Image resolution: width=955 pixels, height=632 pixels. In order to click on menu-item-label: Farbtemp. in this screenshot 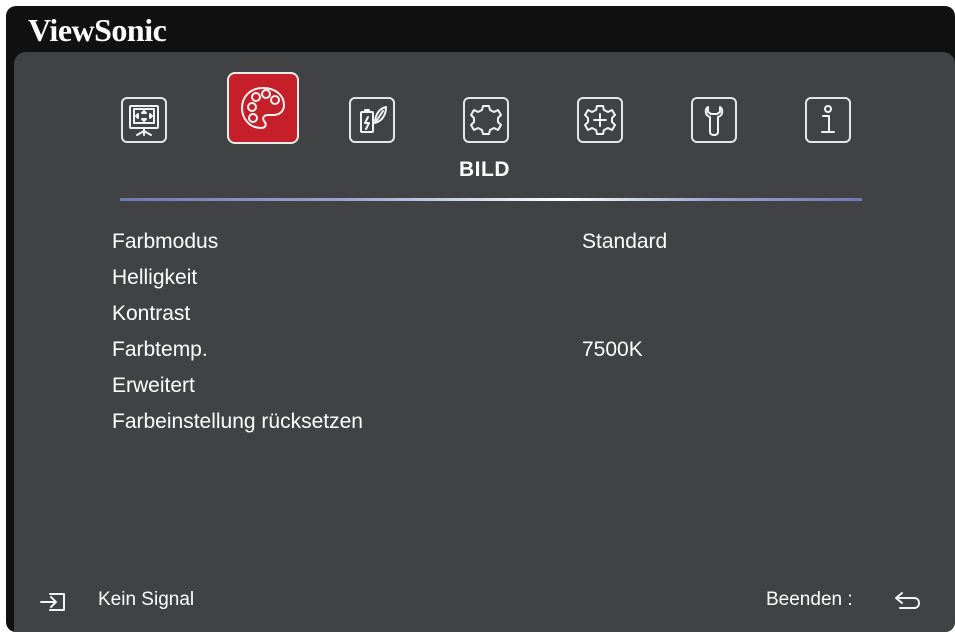, I will do `click(160, 349)`.